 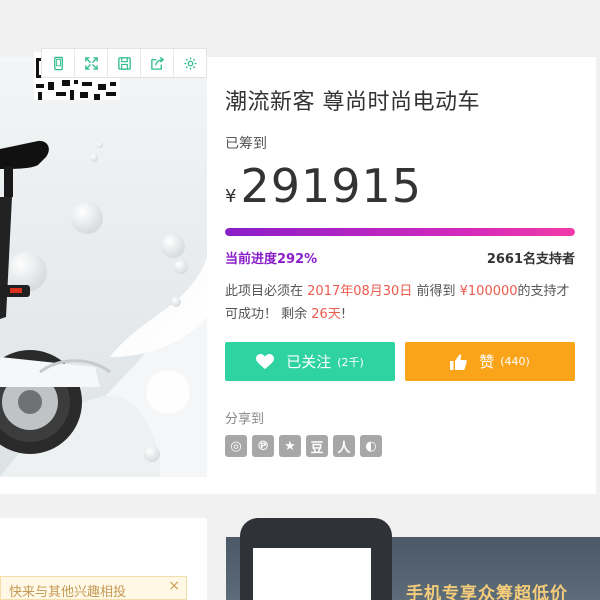 What do you see at coordinates (246, 144) in the screenshot?
I see `raised-label: 已筹到` at bounding box center [246, 144].